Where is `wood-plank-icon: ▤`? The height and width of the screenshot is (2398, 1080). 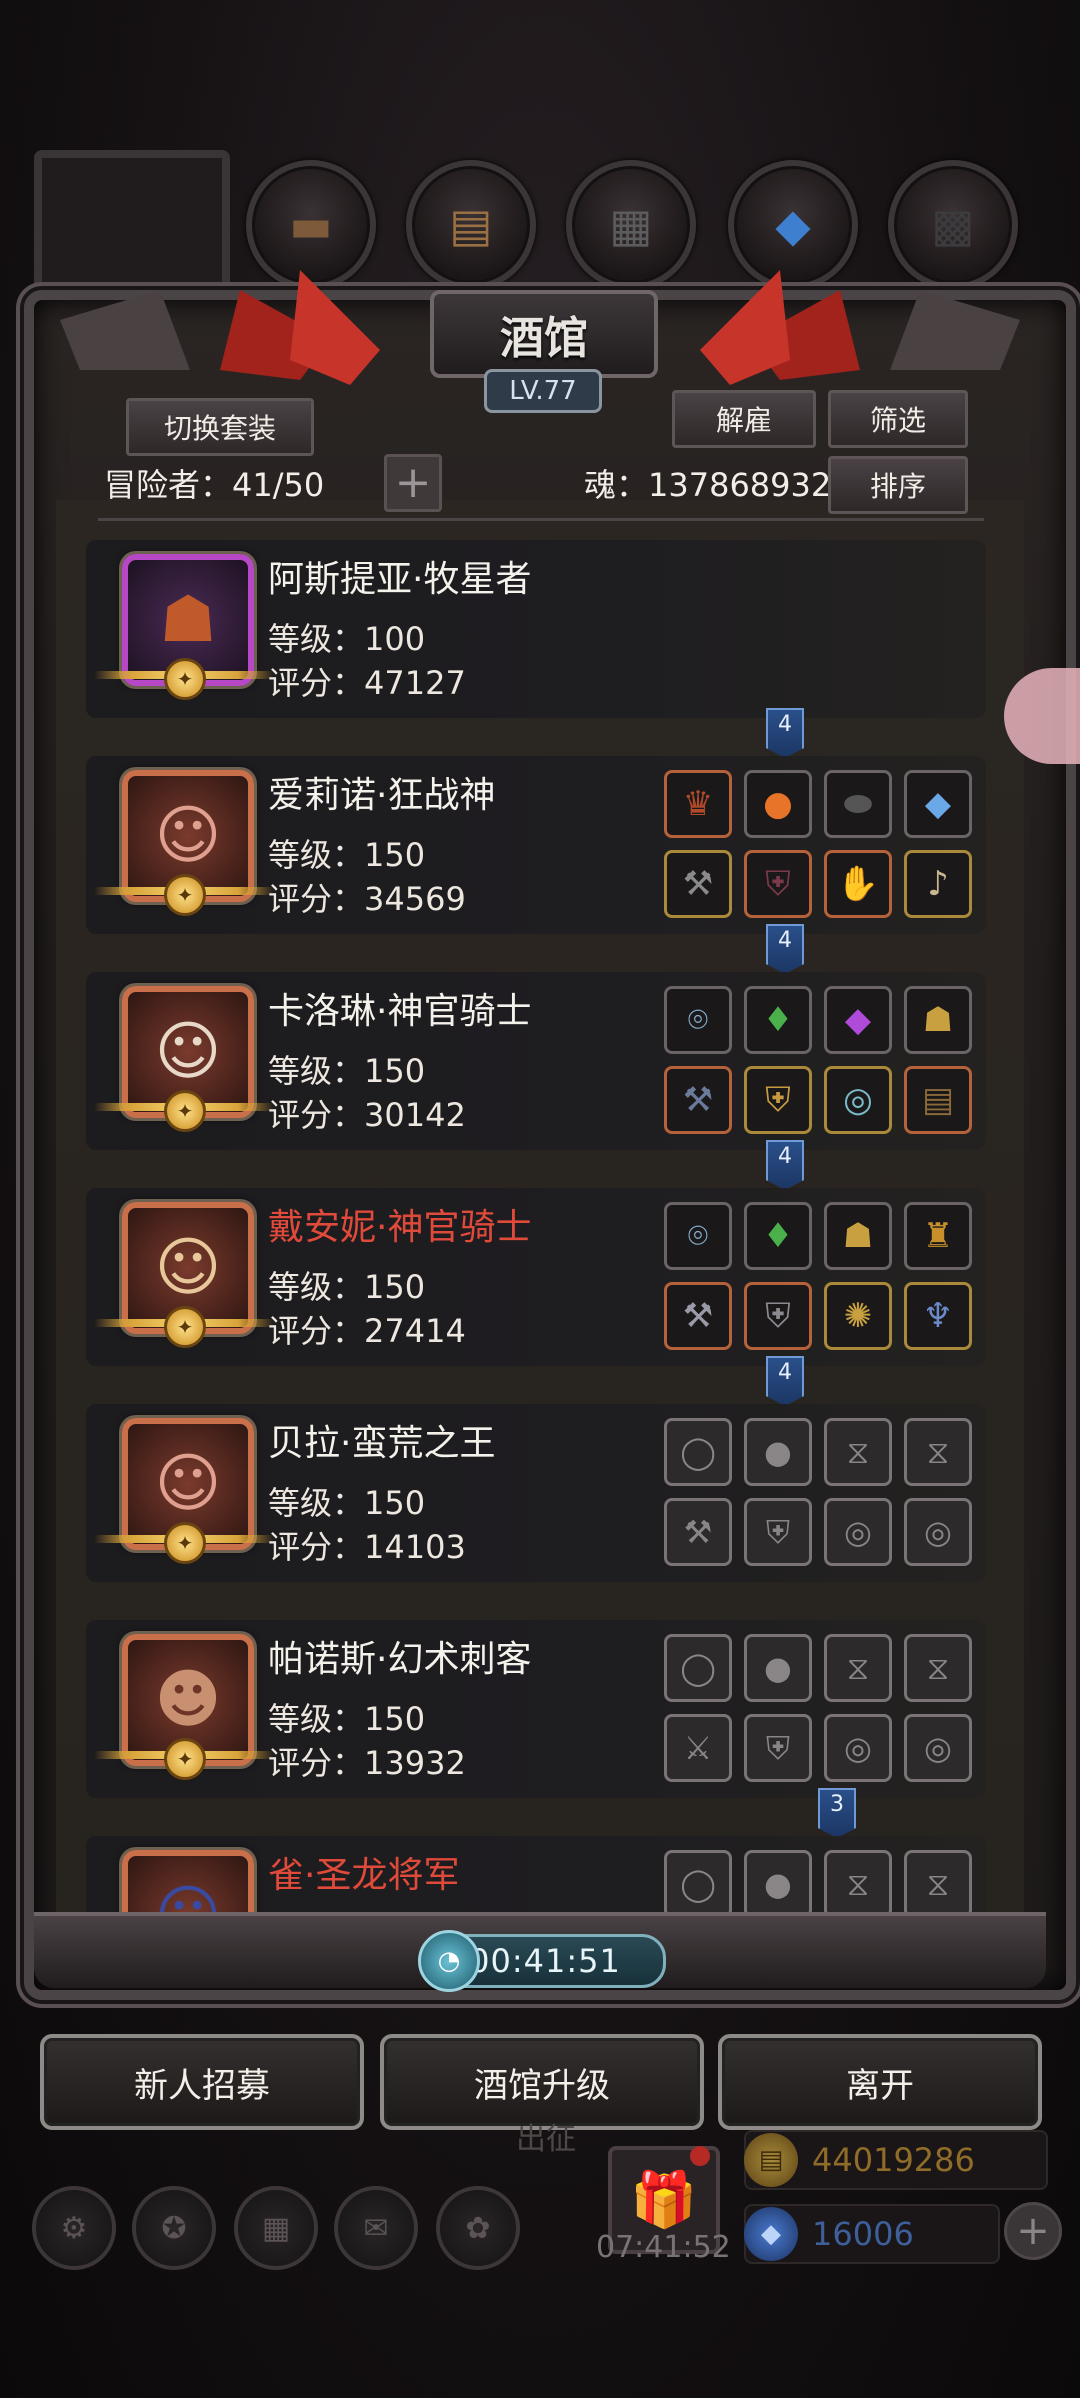 wood-plank-icon: ▤ is located at coordinates (471, 225).